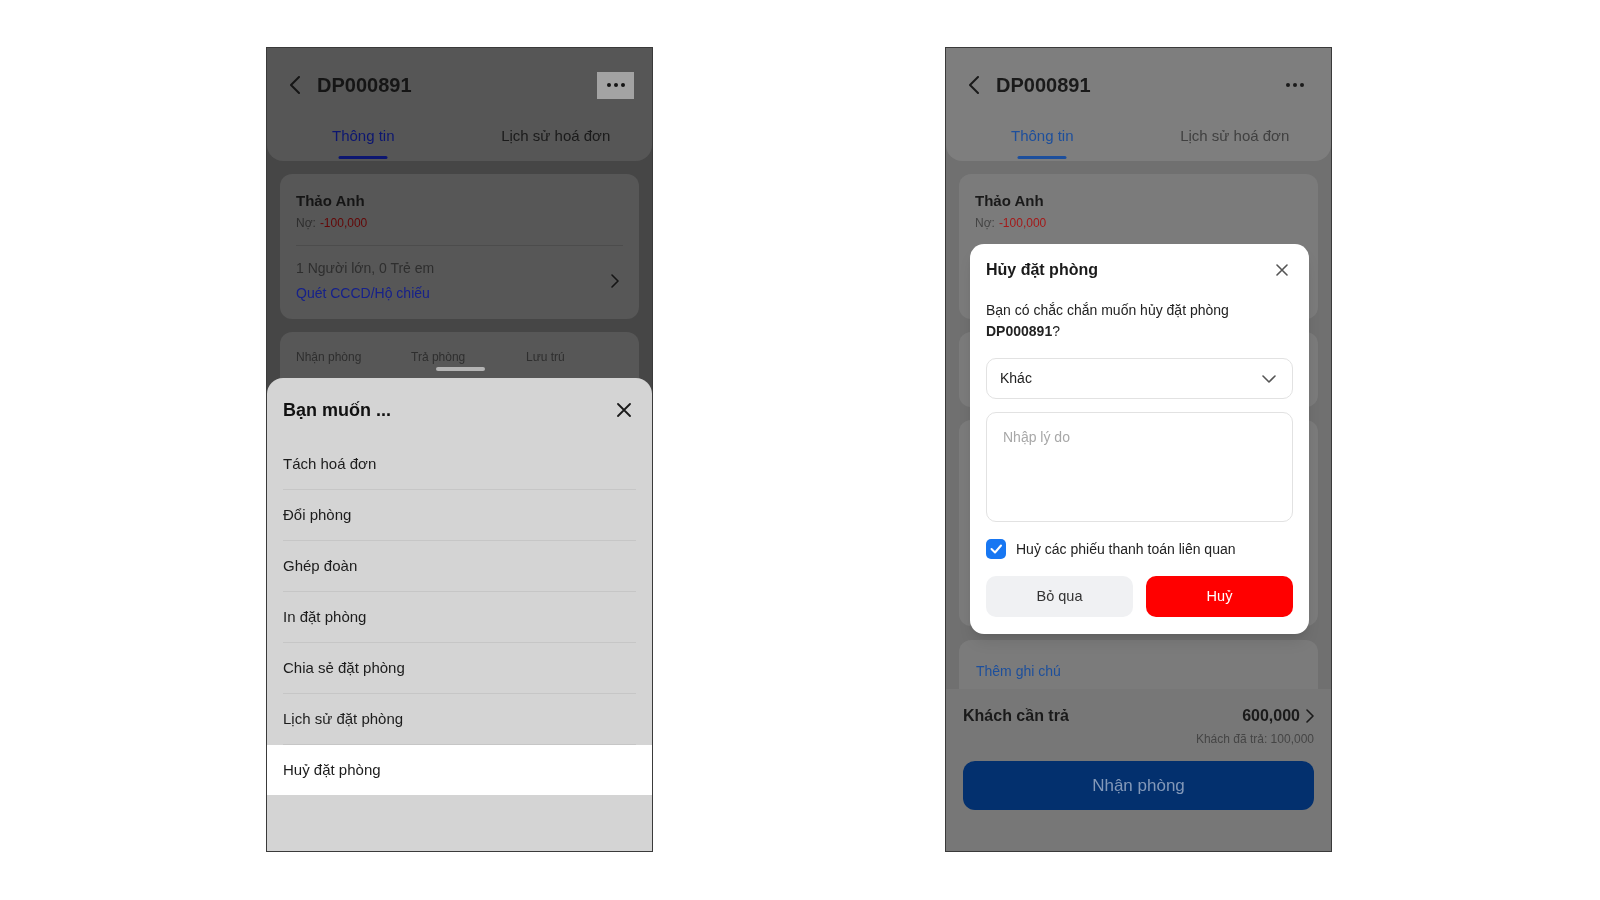  What do you see at coordinates (1042, 270) in the screenshot?
I see `dialog-title: Hủy đặt phòng` at bounding box center [1042, 270].